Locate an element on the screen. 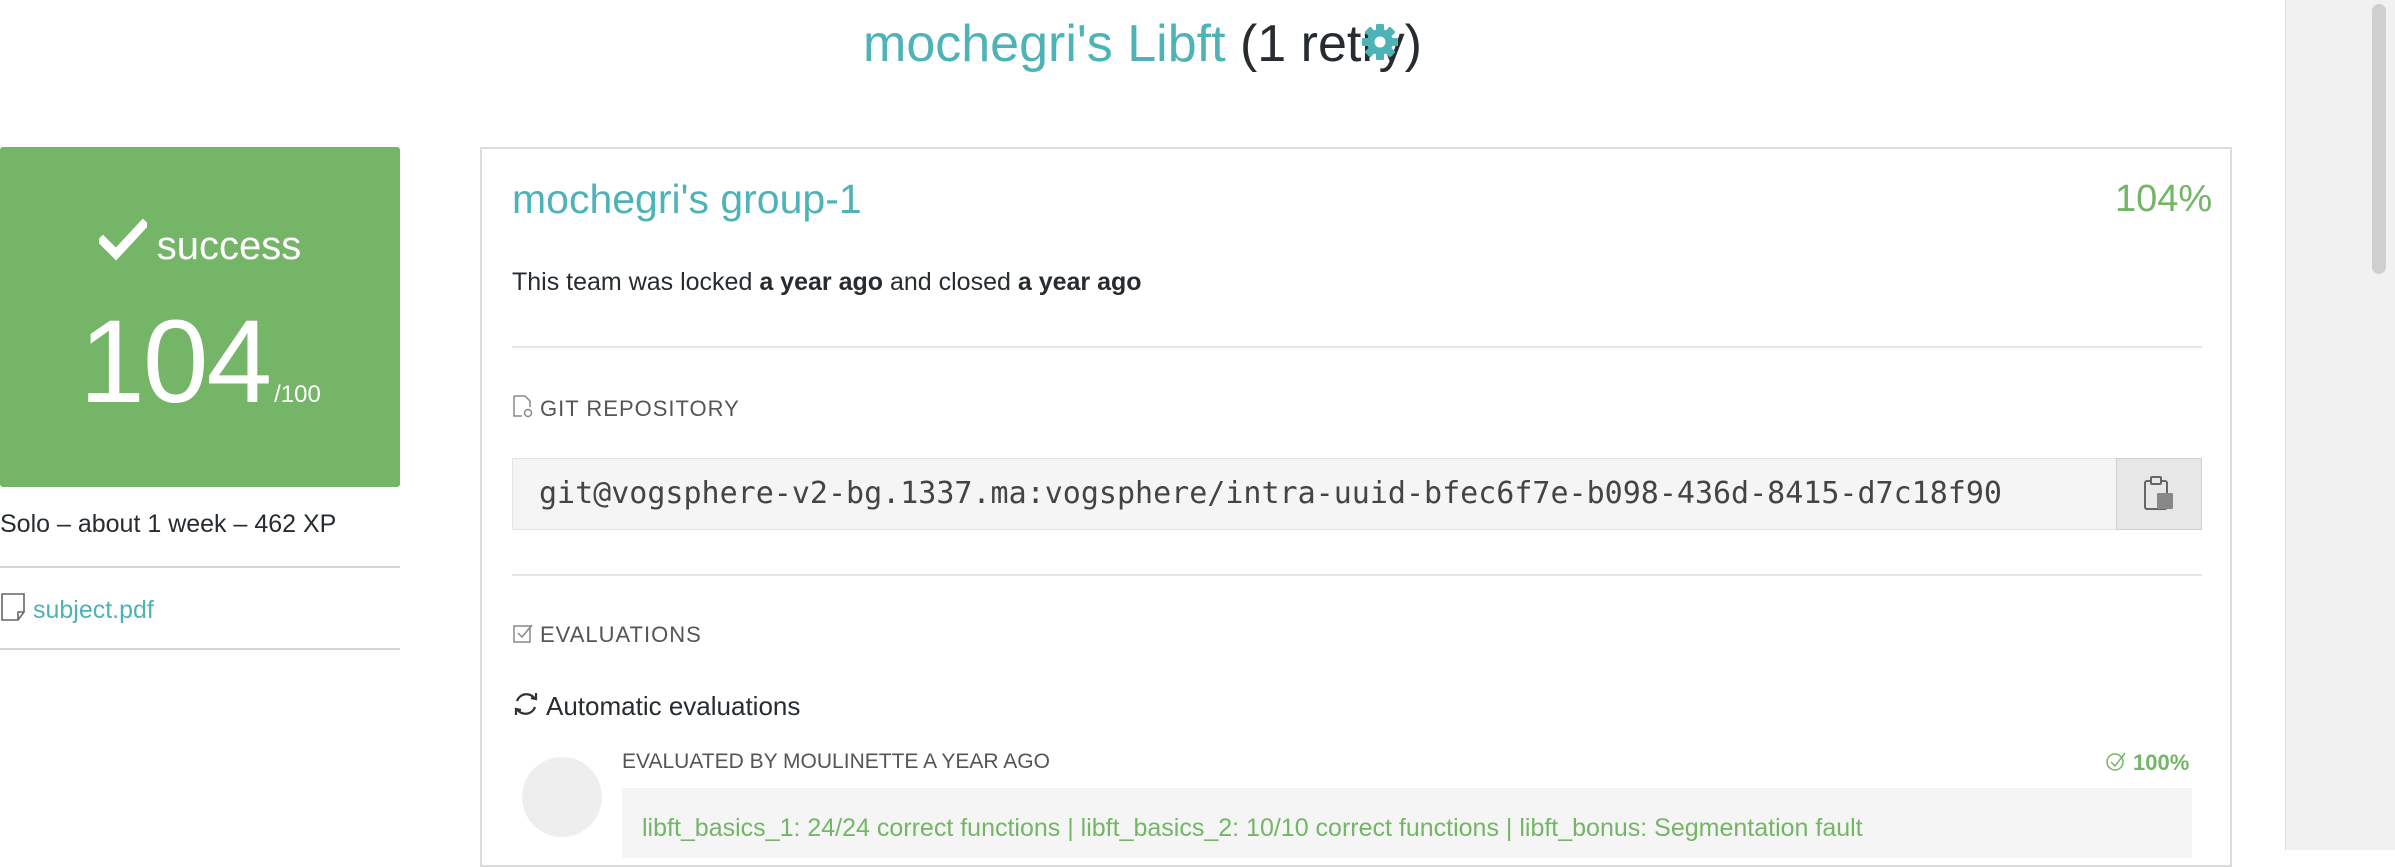  document-icon is located at coordinates (13, 607).